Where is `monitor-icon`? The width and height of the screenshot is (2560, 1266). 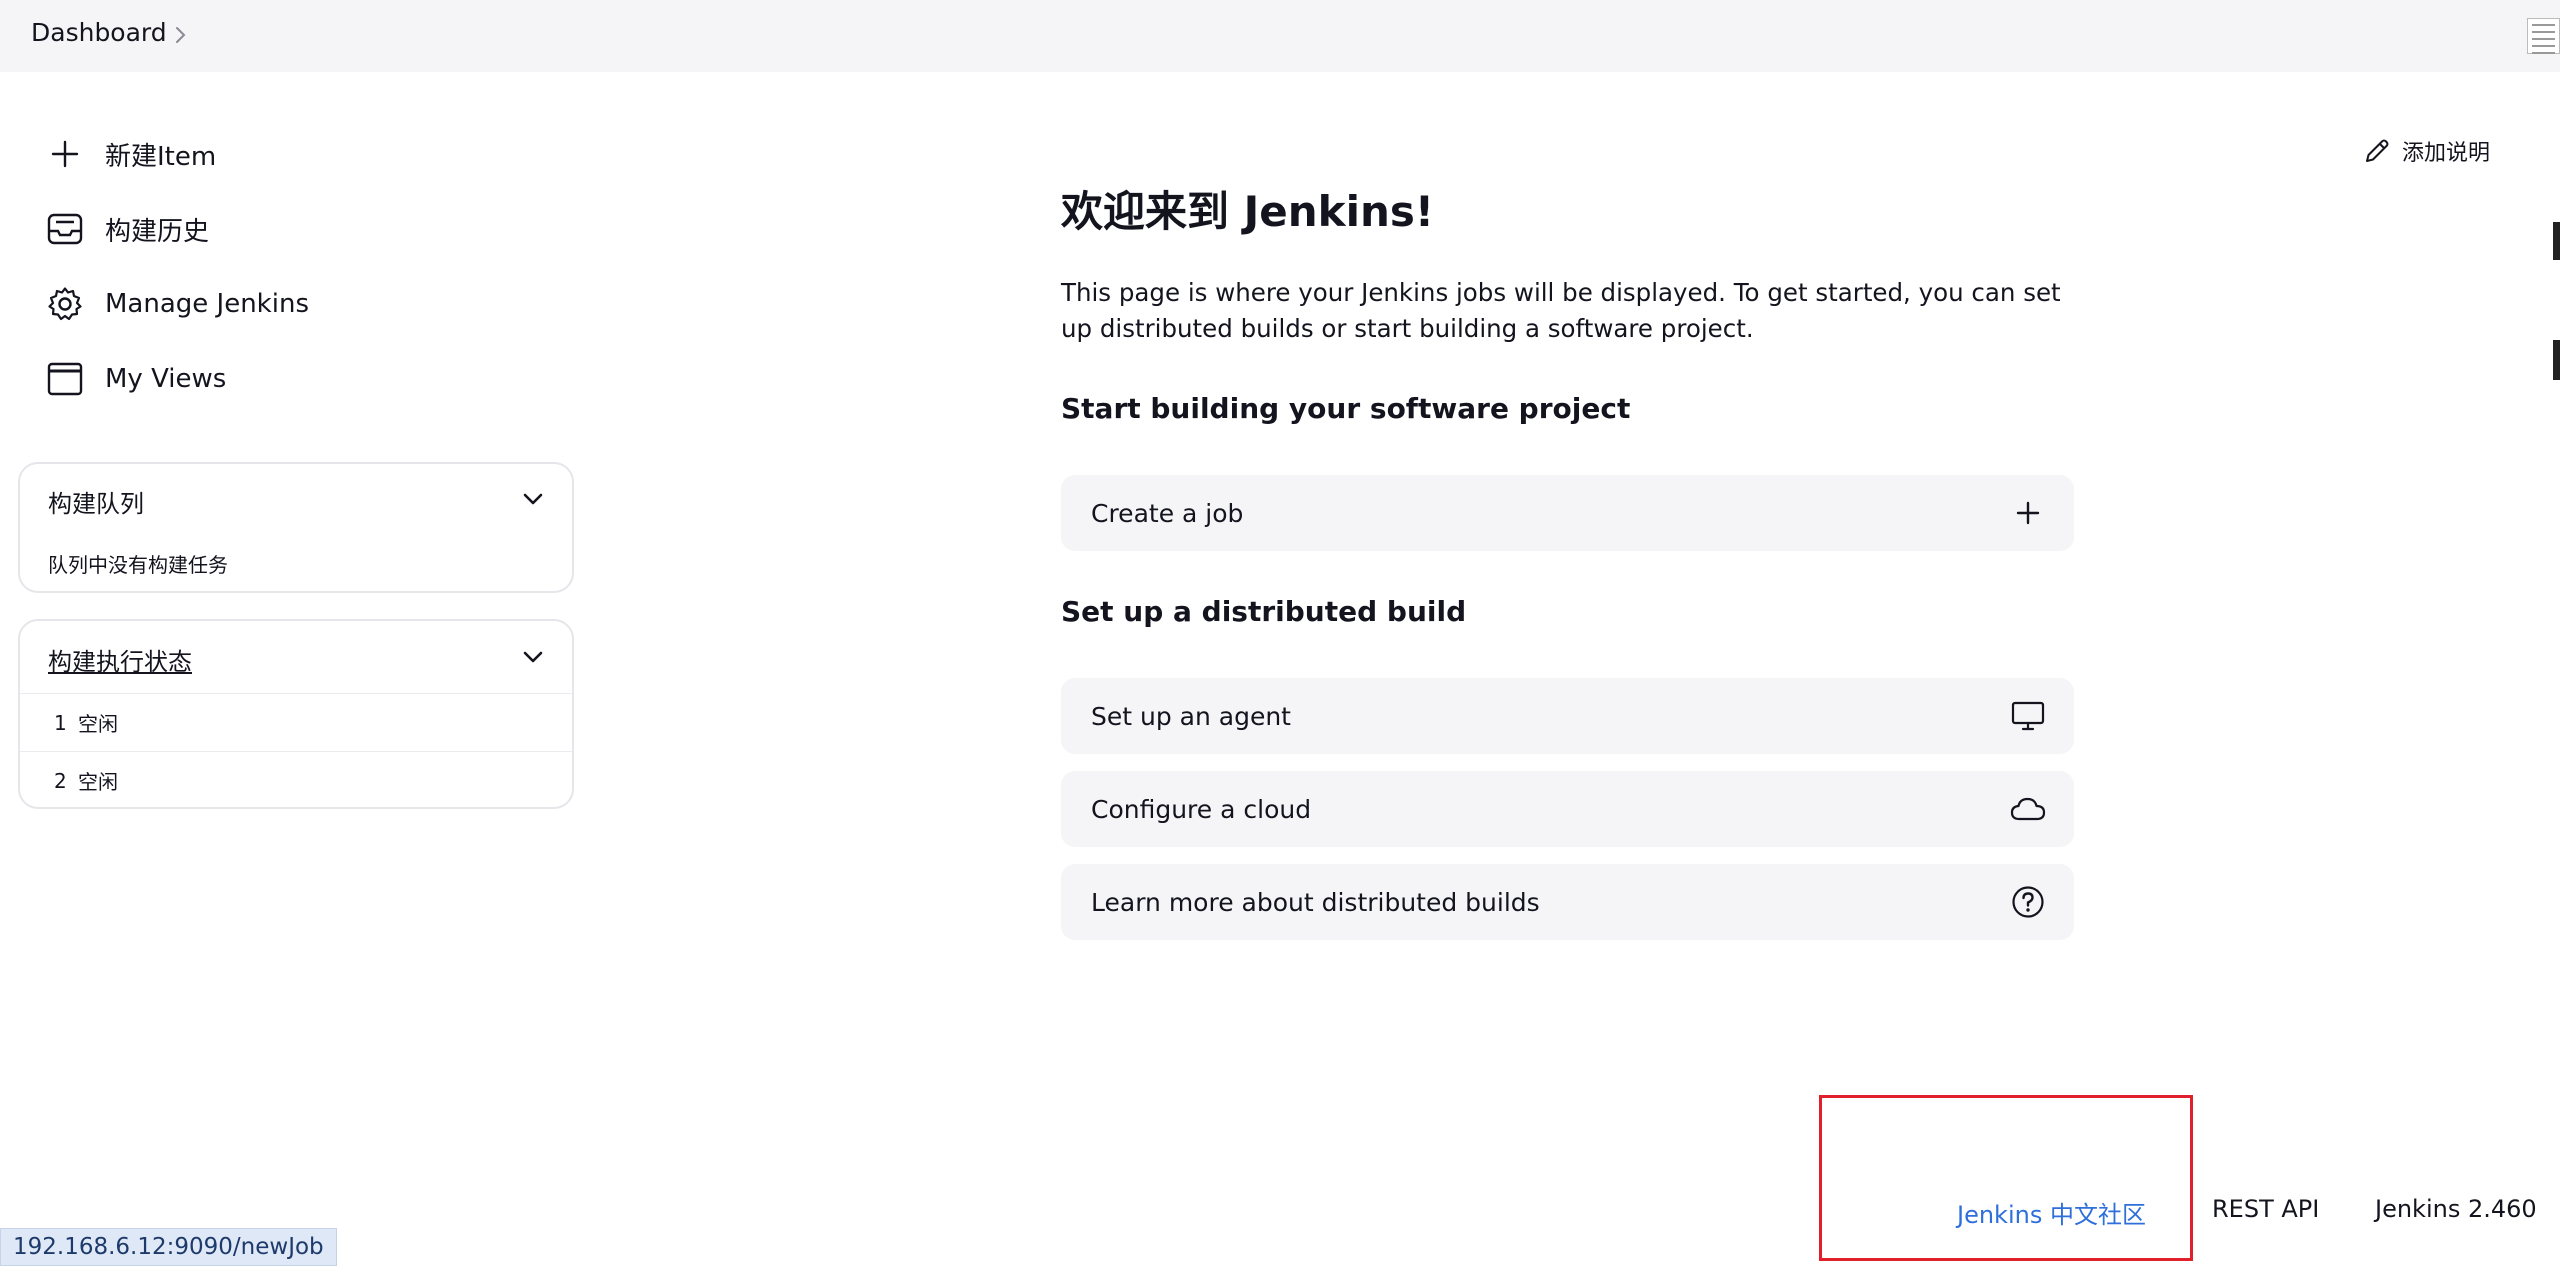 monitor-icon is located at coordinates (2028, 716).